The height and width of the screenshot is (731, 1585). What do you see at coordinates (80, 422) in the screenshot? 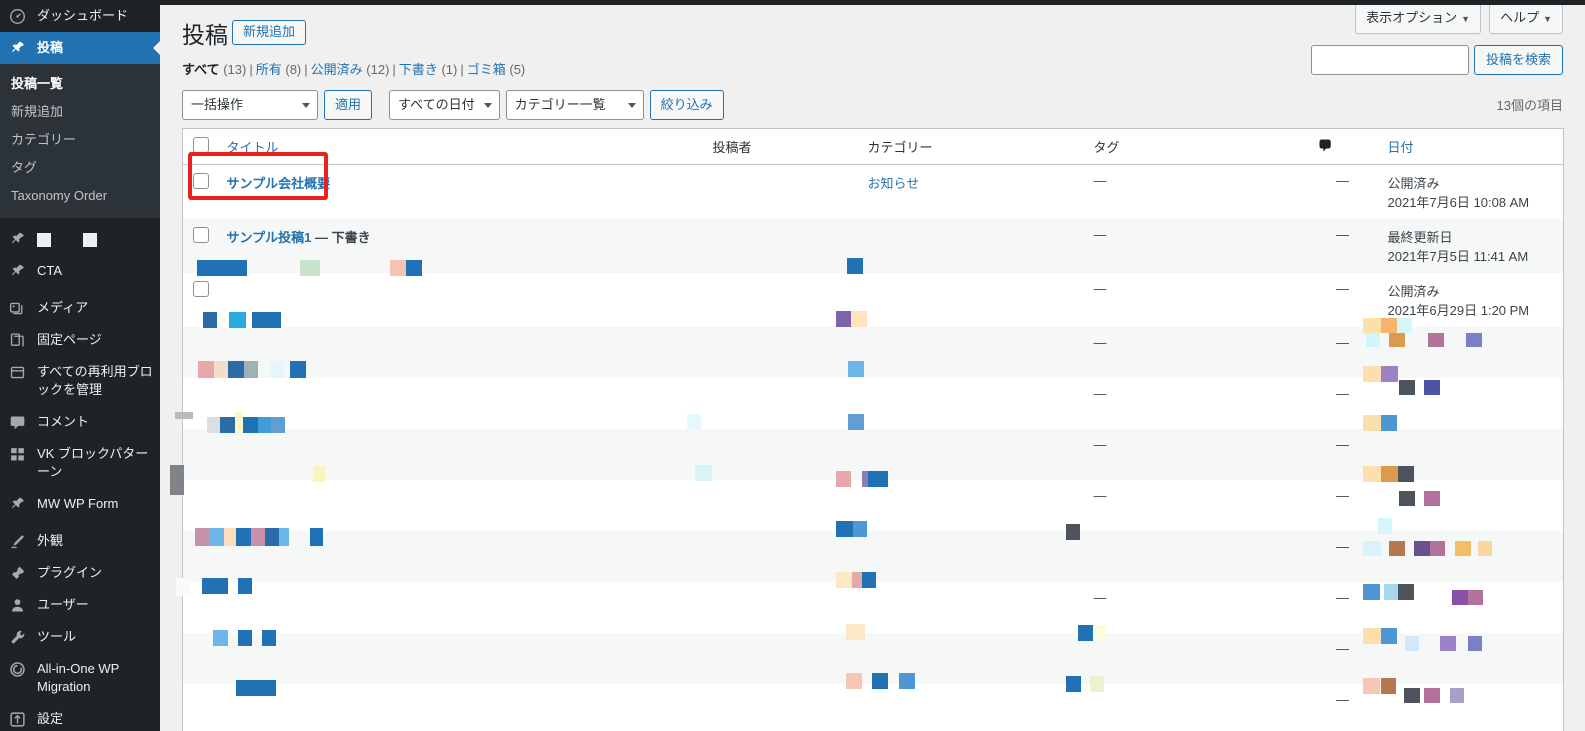
I see `sidebar-item-7: コメント` at bounding box center [80, 422].